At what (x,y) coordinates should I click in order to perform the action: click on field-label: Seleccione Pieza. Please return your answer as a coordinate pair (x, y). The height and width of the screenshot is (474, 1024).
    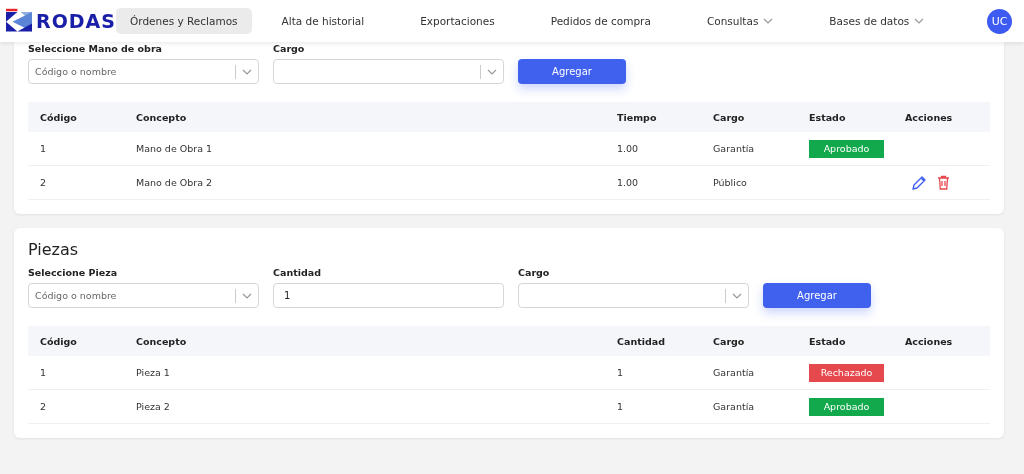
    Looking at the image, I should click on (73, 272).